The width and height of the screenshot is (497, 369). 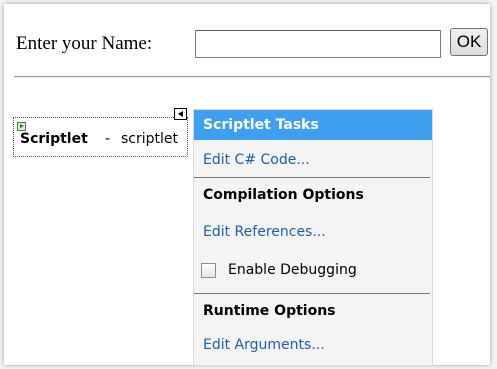 What do you see at coordinates (100, 137) in the screenshot?
I see `scriptlet-control: Scriptlet - scriptlet` at bounding box center [100, 137].